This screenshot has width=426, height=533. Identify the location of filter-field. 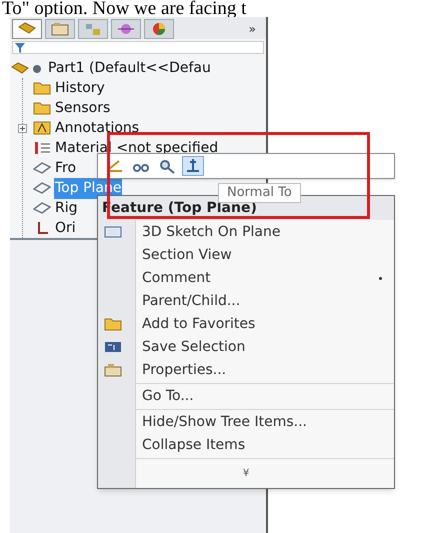
(138, 47).